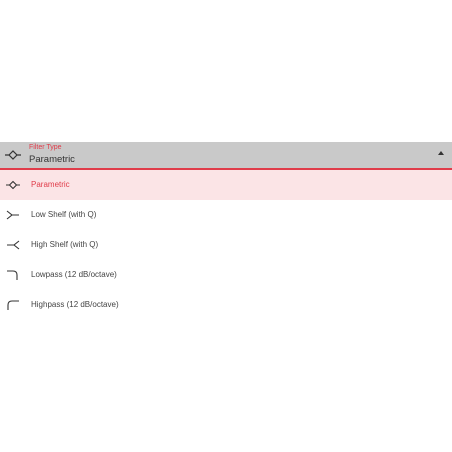  Describe the element at coordinates (226, 185) in the screenshot. I see `option-parametric: Parametric` at that location.